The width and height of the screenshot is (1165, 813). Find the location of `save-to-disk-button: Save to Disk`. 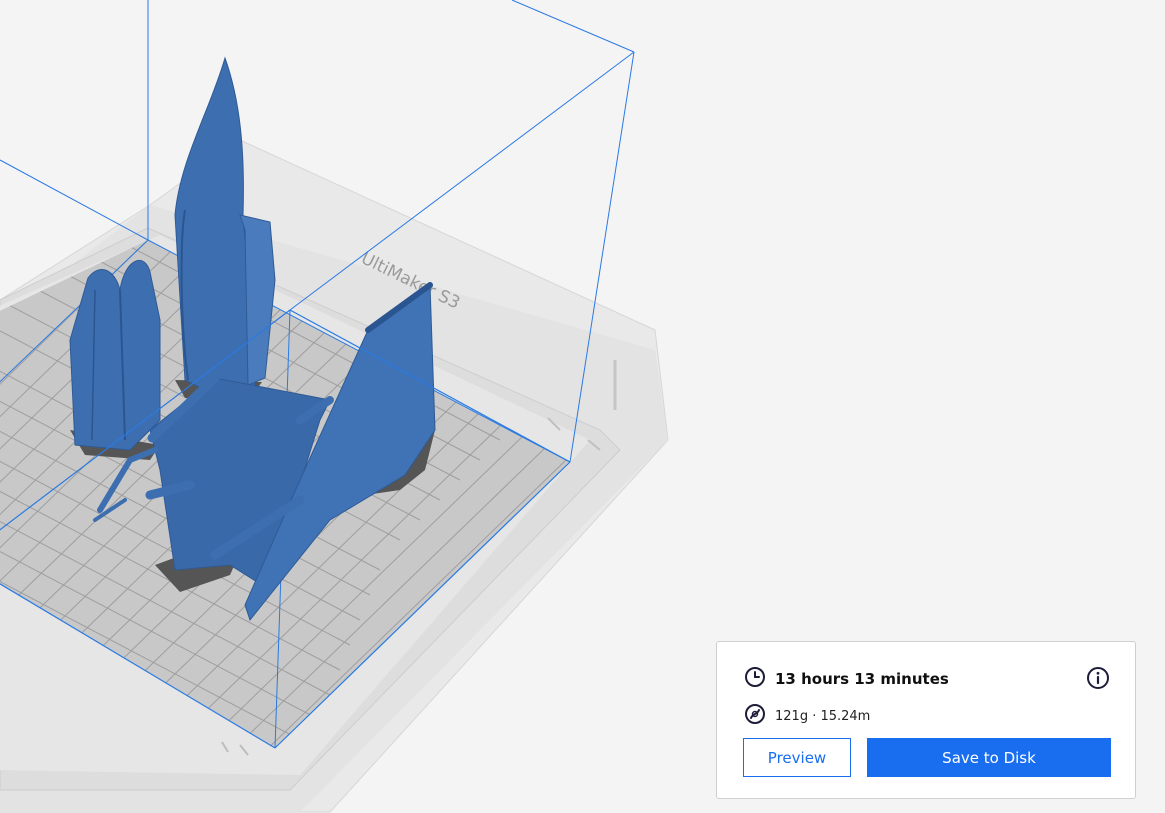

save-to-disk-button: Save to Disk is located at coordinates (989, 757).